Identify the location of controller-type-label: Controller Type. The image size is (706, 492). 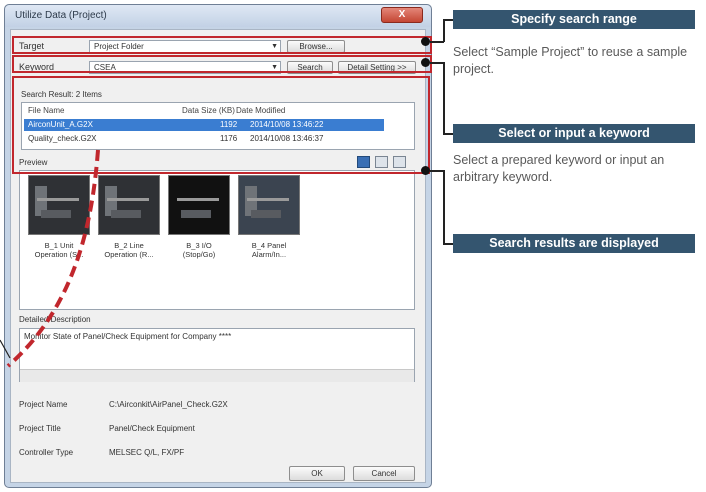
(46, 452).